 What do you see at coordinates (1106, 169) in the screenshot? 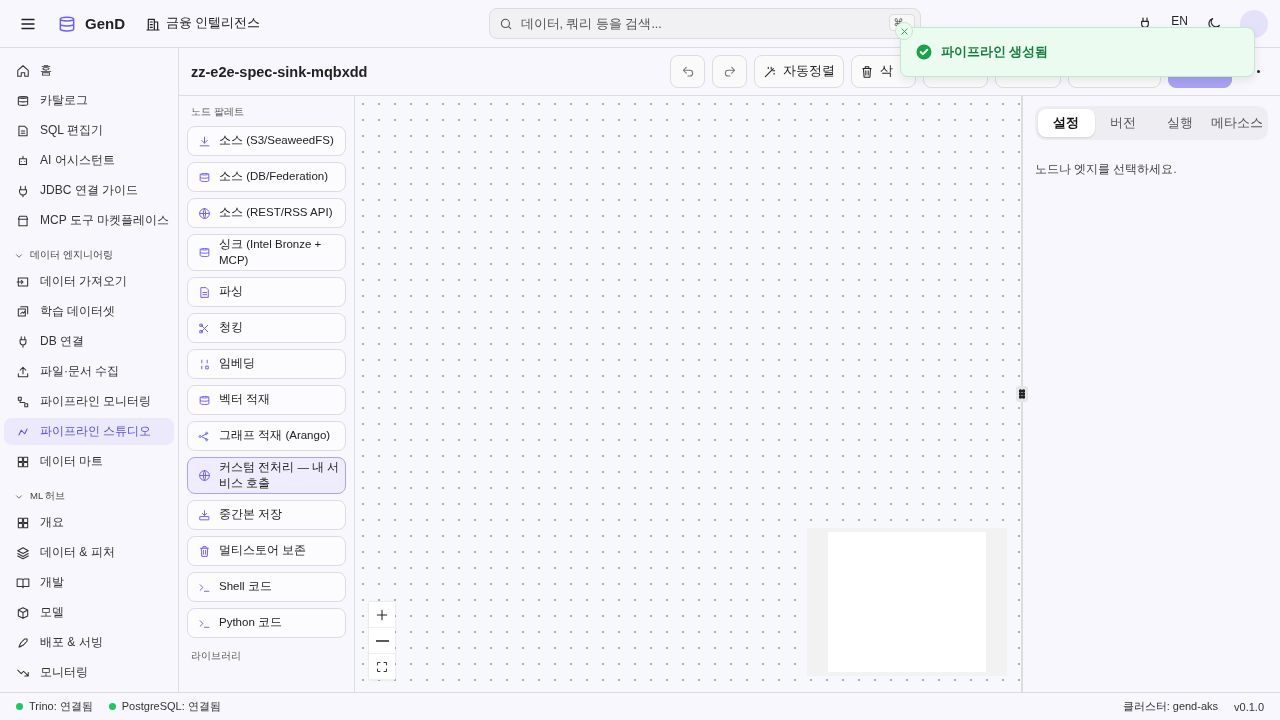
I see `empty-message: 노드나 엣지를 선택하세요.` at bounding box center [1106, 169].